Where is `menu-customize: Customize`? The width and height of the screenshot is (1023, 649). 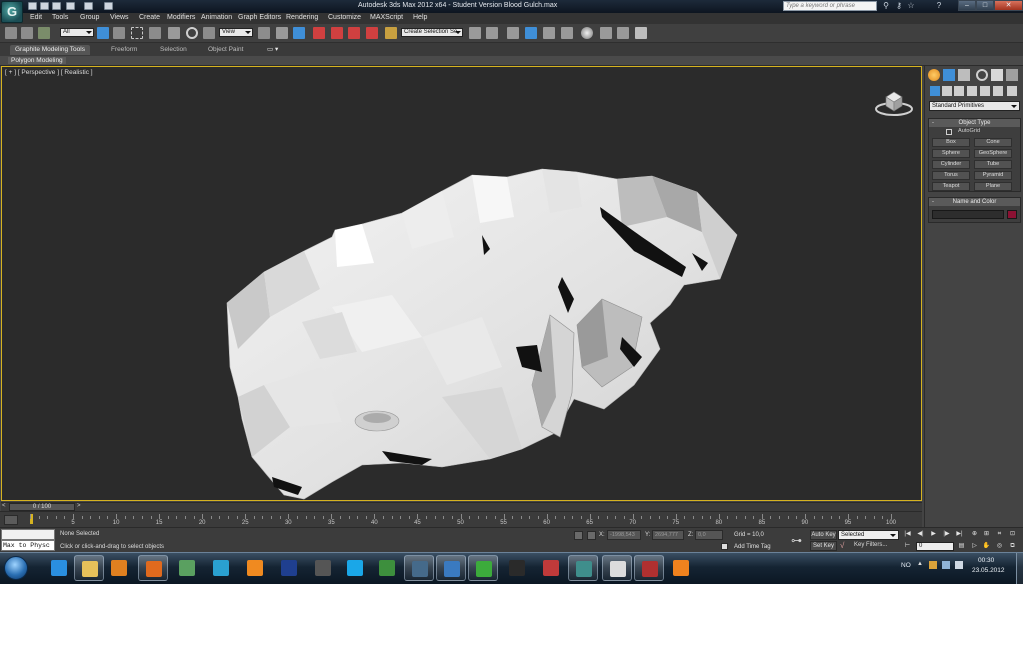
menu-customize: Customize is located at coordinates (344, 17).